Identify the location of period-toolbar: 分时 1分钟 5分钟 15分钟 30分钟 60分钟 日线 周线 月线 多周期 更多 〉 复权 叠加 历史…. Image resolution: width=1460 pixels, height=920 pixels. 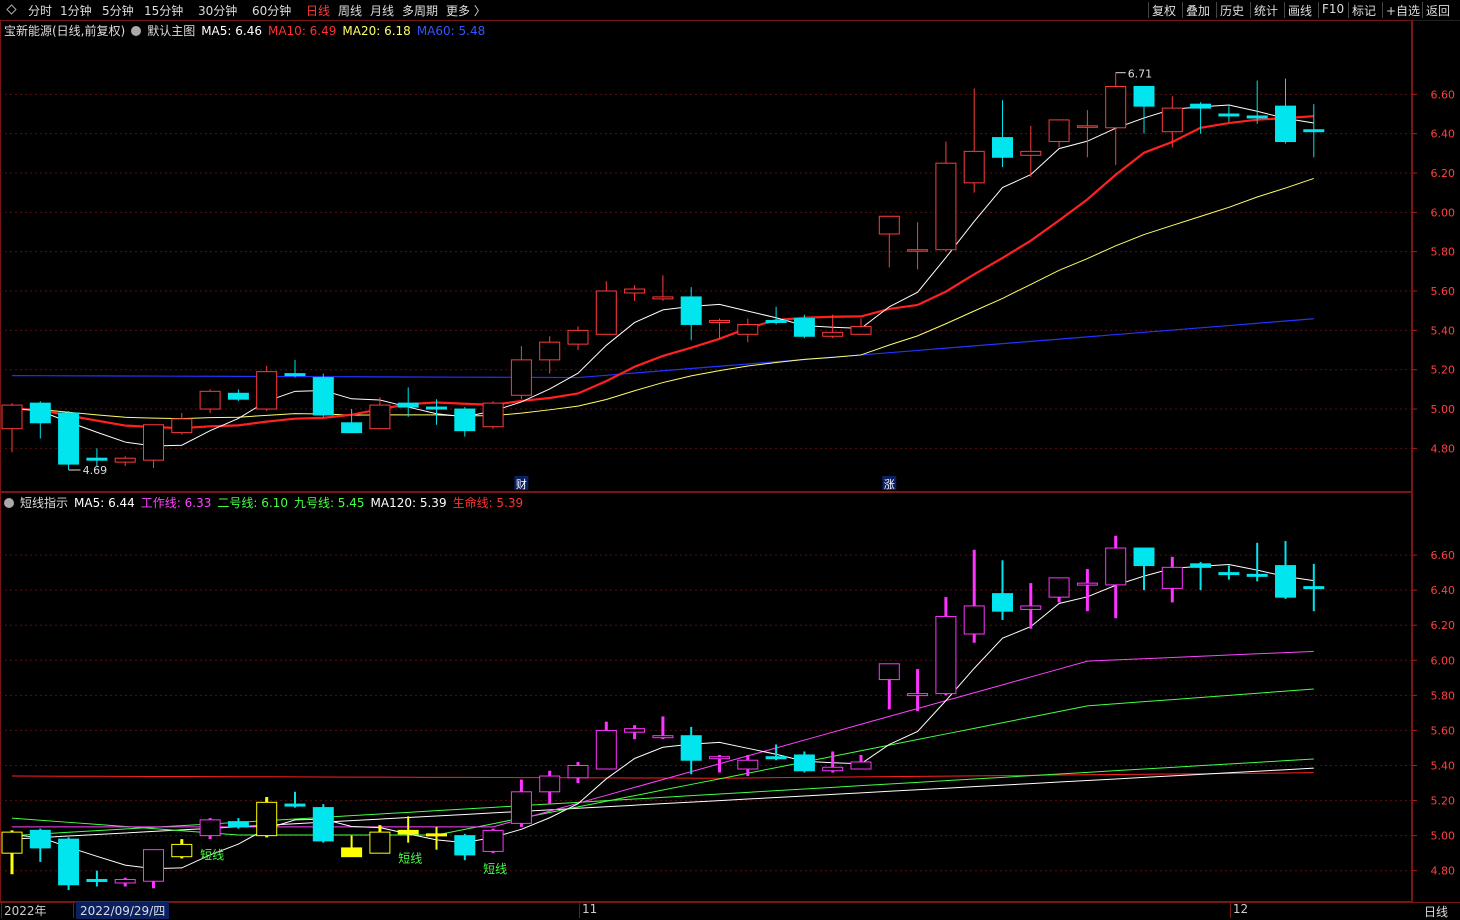
(730, 10).